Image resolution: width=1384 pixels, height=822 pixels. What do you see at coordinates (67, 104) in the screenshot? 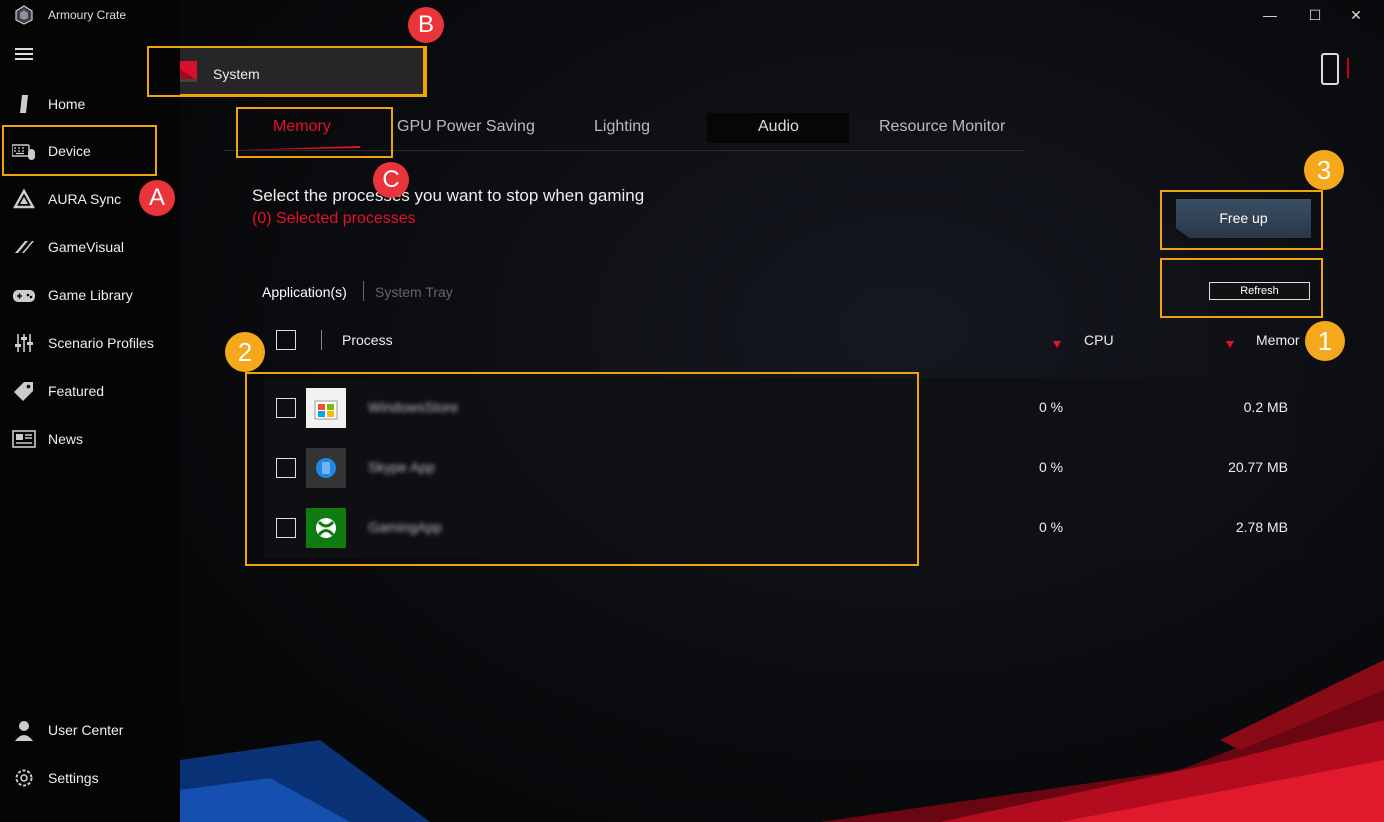
I see `sidebar-item-label: Home` at bounding box center [67, 104].